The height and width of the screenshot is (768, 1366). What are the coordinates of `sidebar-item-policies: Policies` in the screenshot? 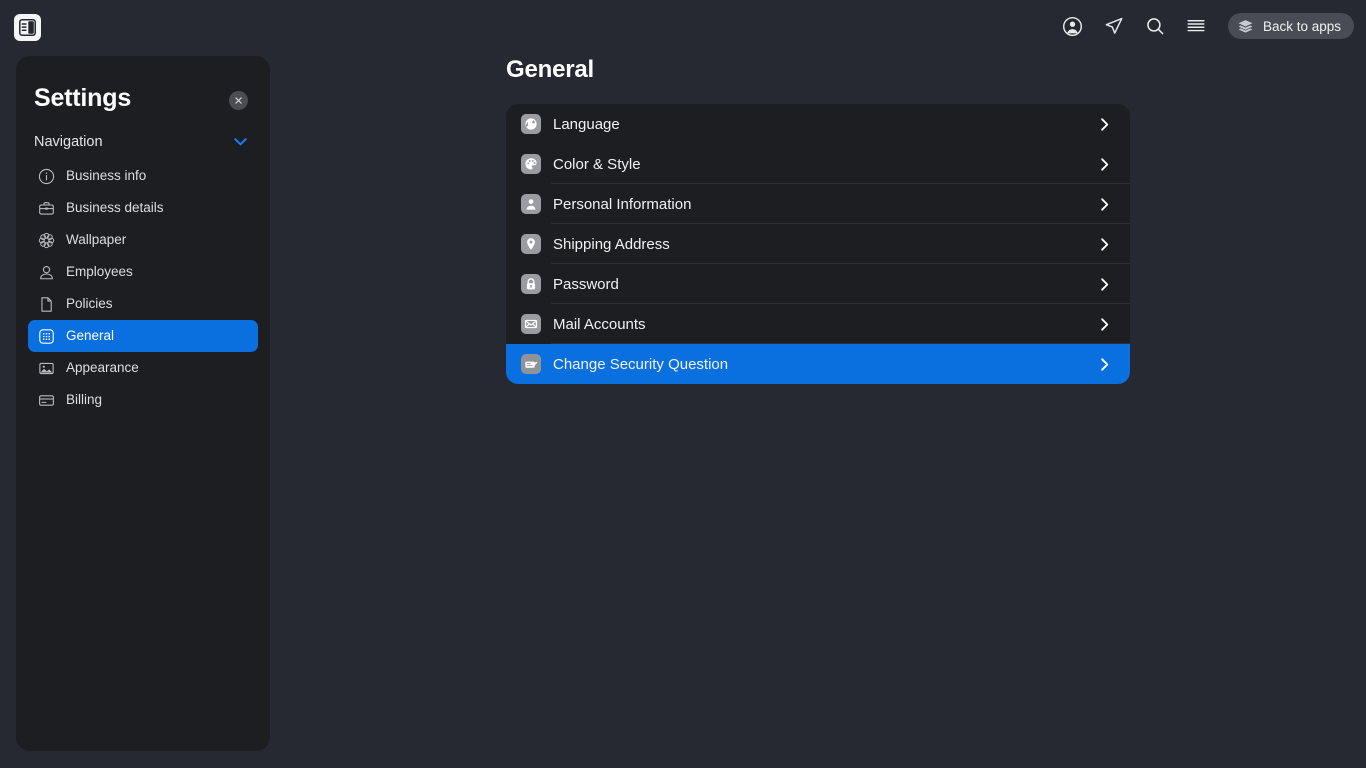 It's located at (143, 304).